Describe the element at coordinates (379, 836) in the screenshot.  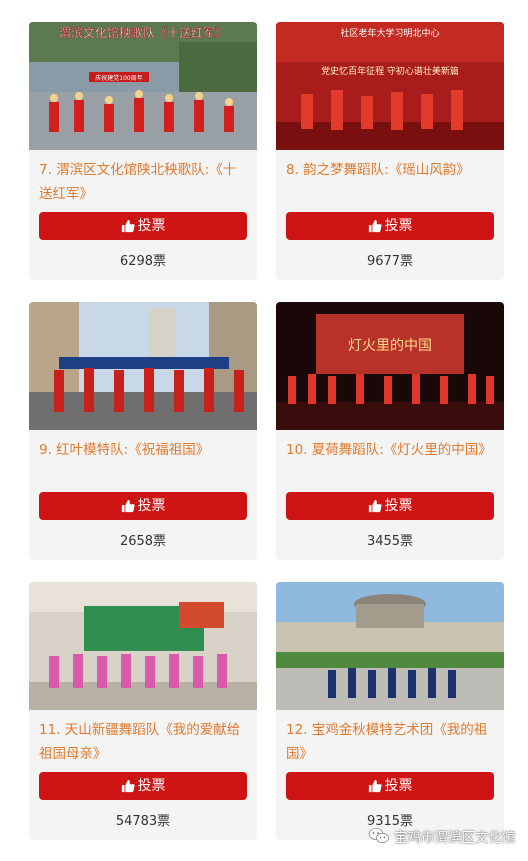
I see `wechat-icon` at that location.